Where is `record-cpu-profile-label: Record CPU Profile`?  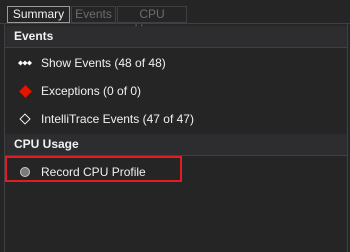
record-cpu-profile-label: Record CPU Profile is located at coordinates (93, 172).